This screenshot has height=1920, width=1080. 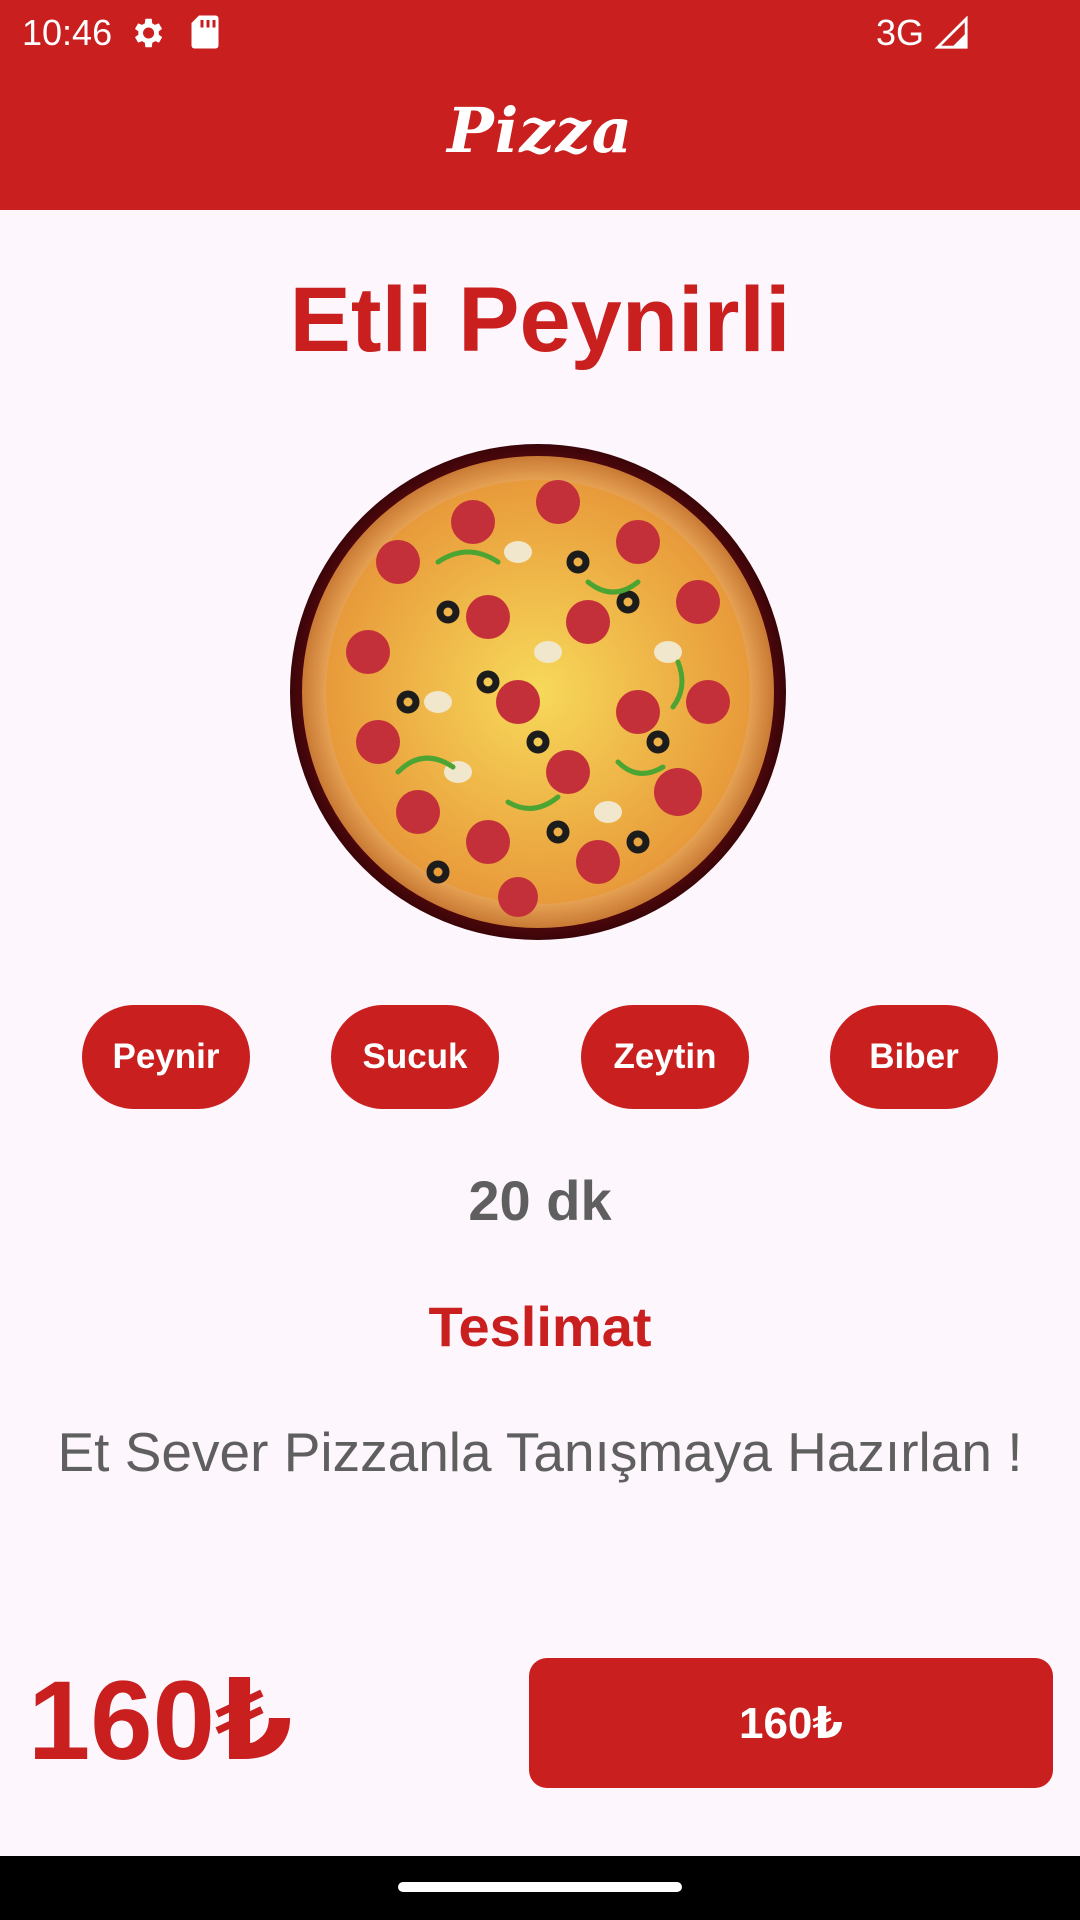 I want to click on app-bar: Pizza, so click(x=540, y=138).